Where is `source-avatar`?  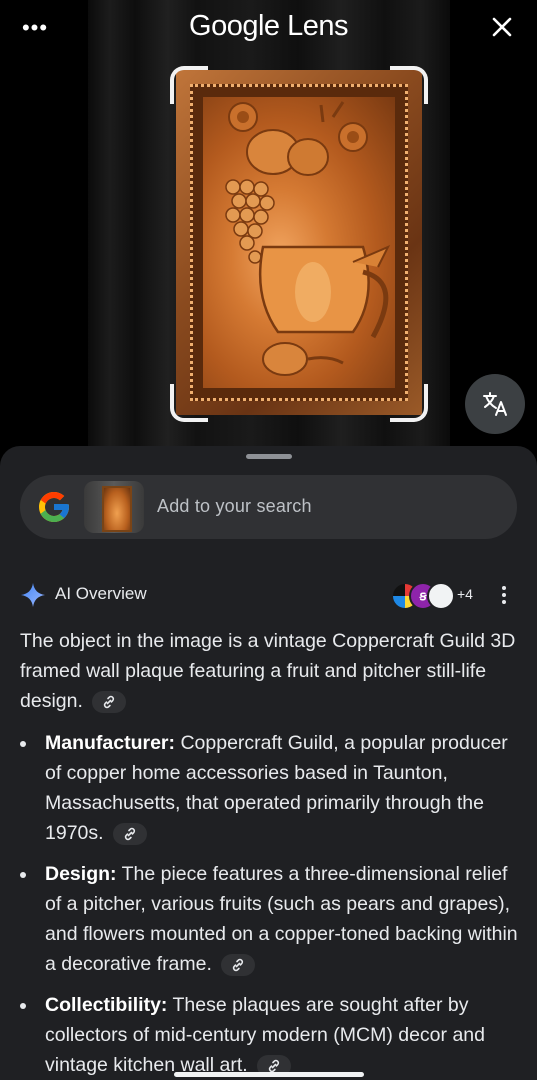 source-avatar is located at coordinates (441, 596).